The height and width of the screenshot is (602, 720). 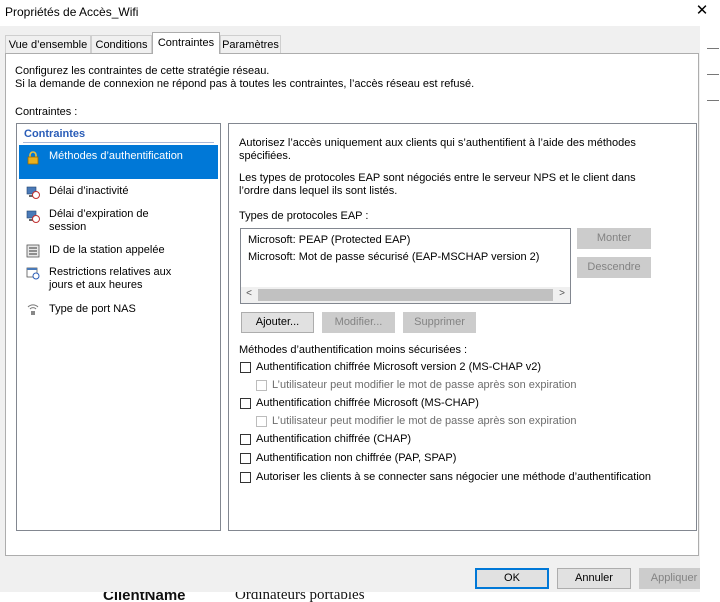 What do you see at coordinates (33, 273) in the screenshot?
I see `calendar-clock-icon` at bounding box center [33, 273].